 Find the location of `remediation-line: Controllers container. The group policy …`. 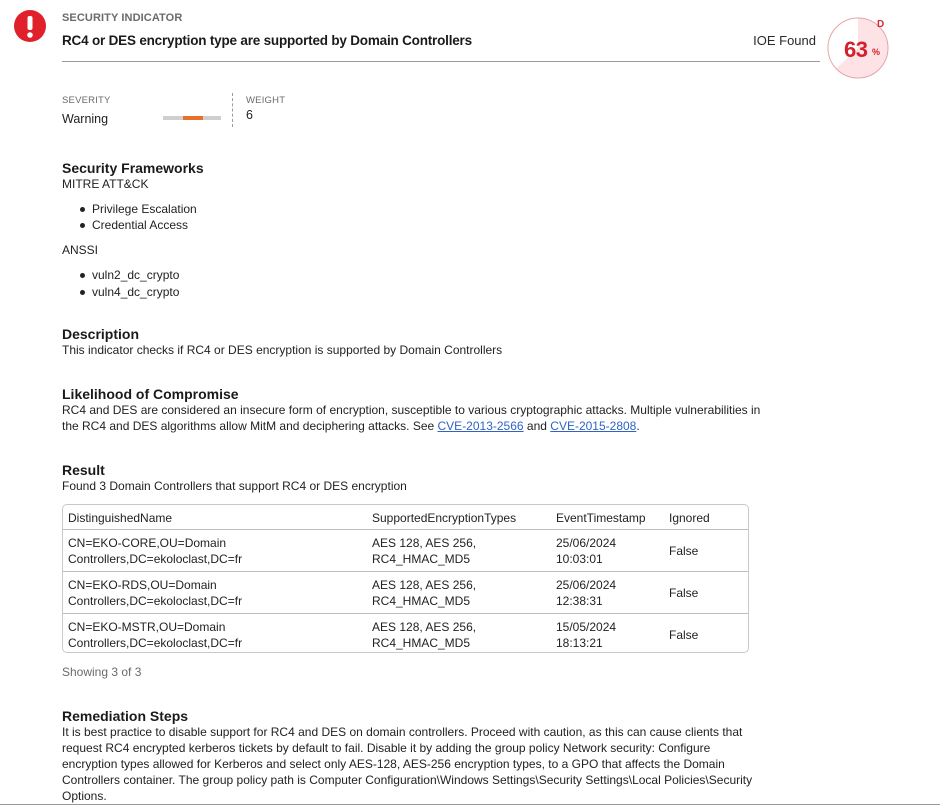

remediation-line: Controllers container. The group policy … is located at coordinates (407, 780).